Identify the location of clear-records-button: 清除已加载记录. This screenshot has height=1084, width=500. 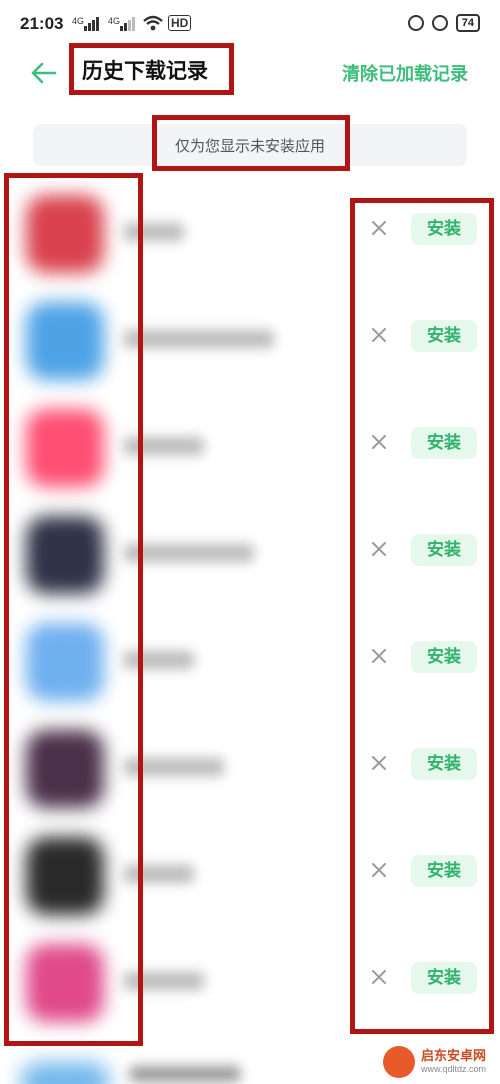
(405, 73).